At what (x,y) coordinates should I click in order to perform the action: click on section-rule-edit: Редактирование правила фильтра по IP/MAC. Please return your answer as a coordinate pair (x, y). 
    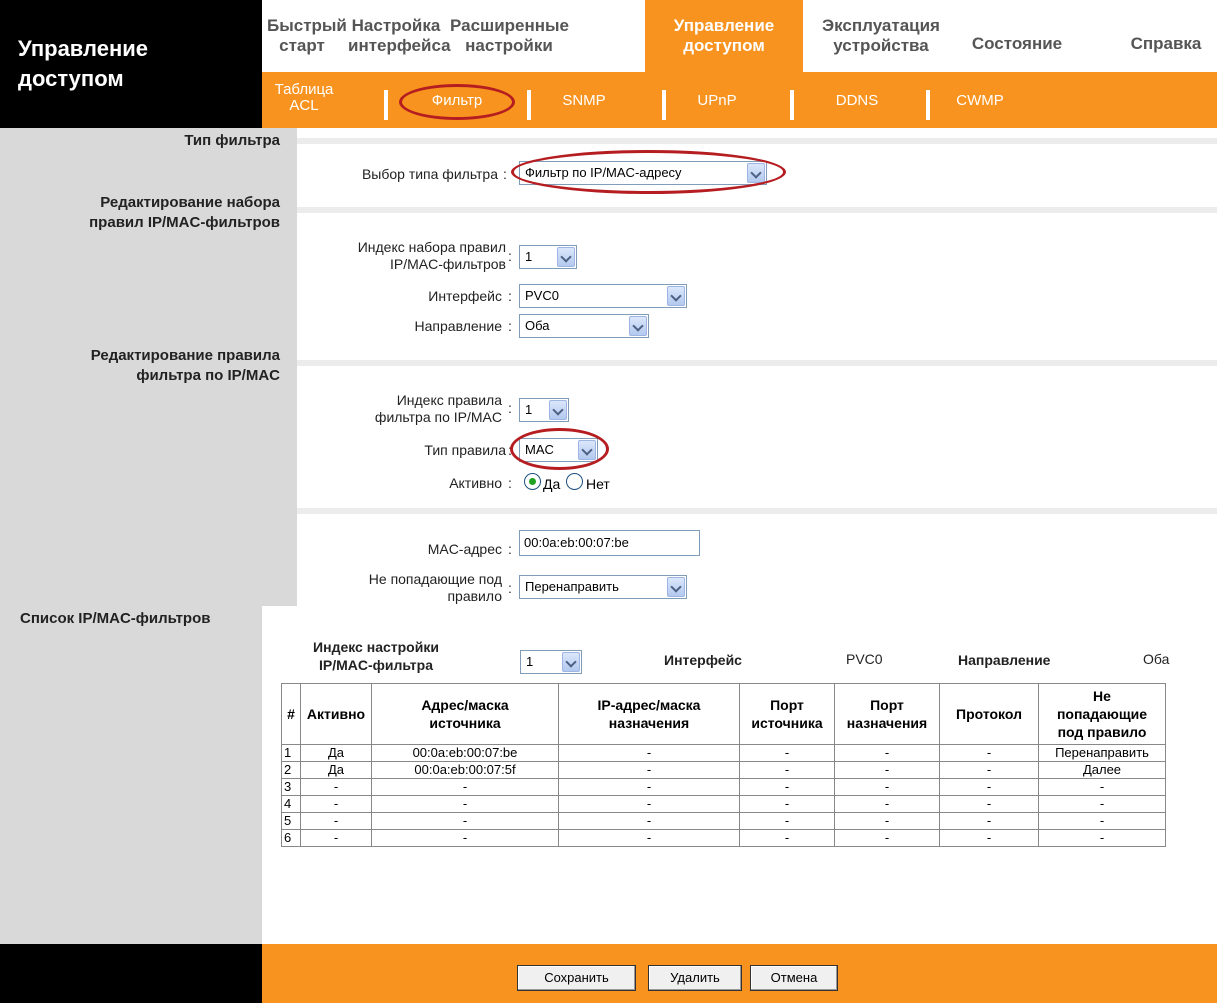
    Looking at the image, I should click on (185, 365).